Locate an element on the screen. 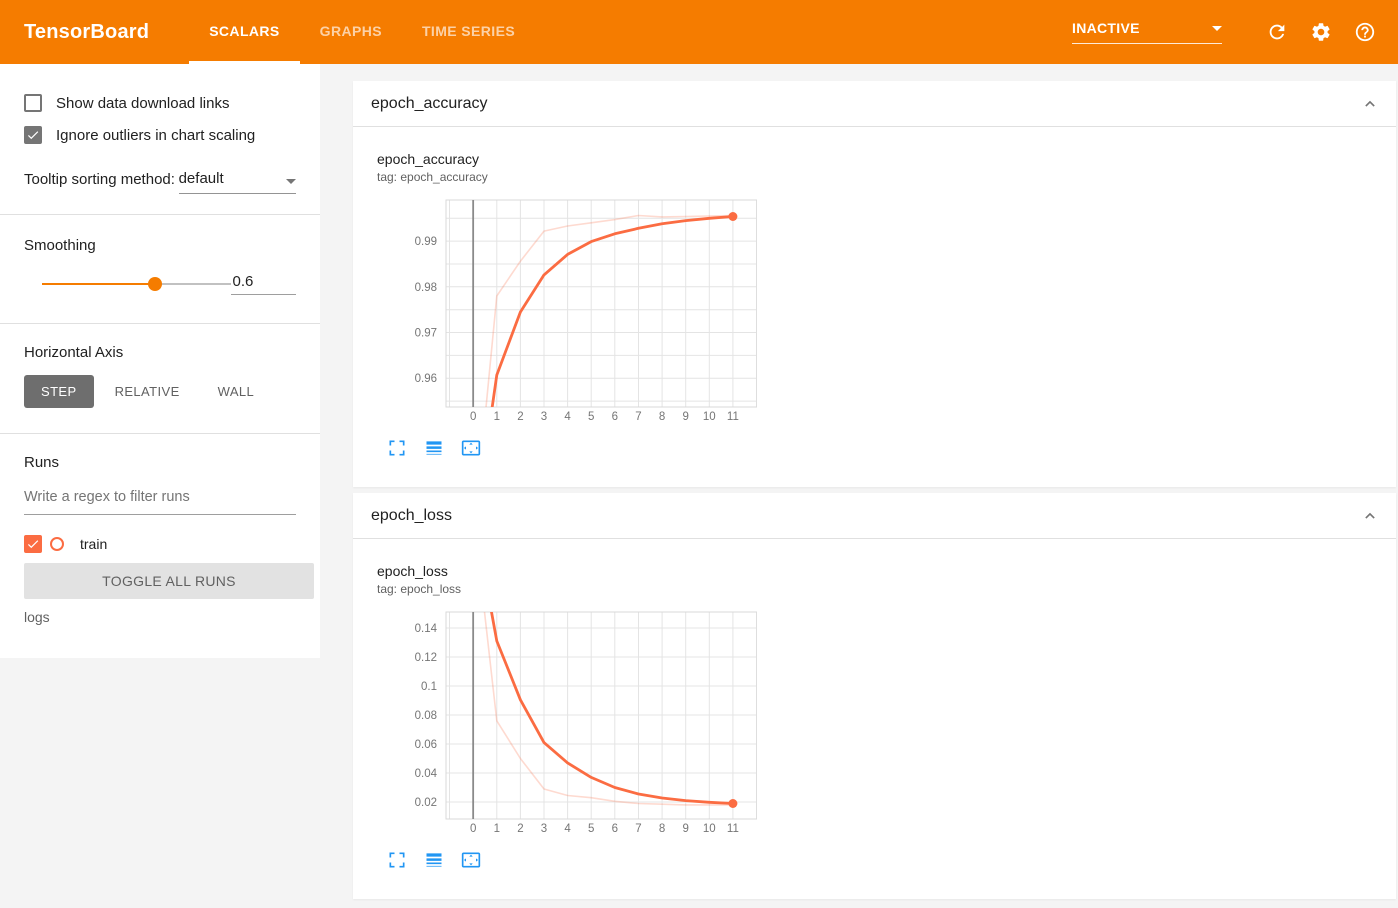  tooltip-sorting-select: default is located at coordinates (237, 182).